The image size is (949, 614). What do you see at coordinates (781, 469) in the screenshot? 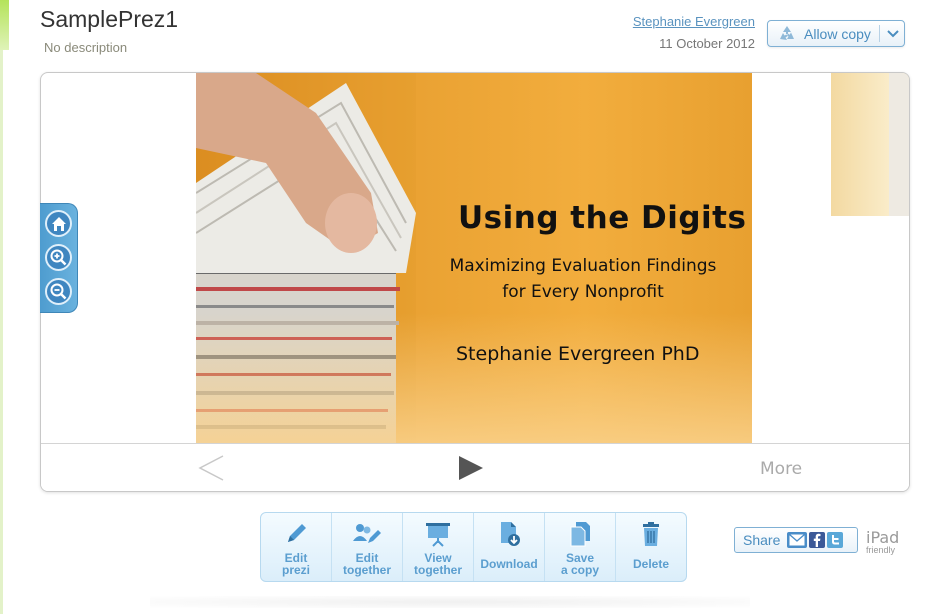
I see `more-button: More` at bounding box center [781, 469].